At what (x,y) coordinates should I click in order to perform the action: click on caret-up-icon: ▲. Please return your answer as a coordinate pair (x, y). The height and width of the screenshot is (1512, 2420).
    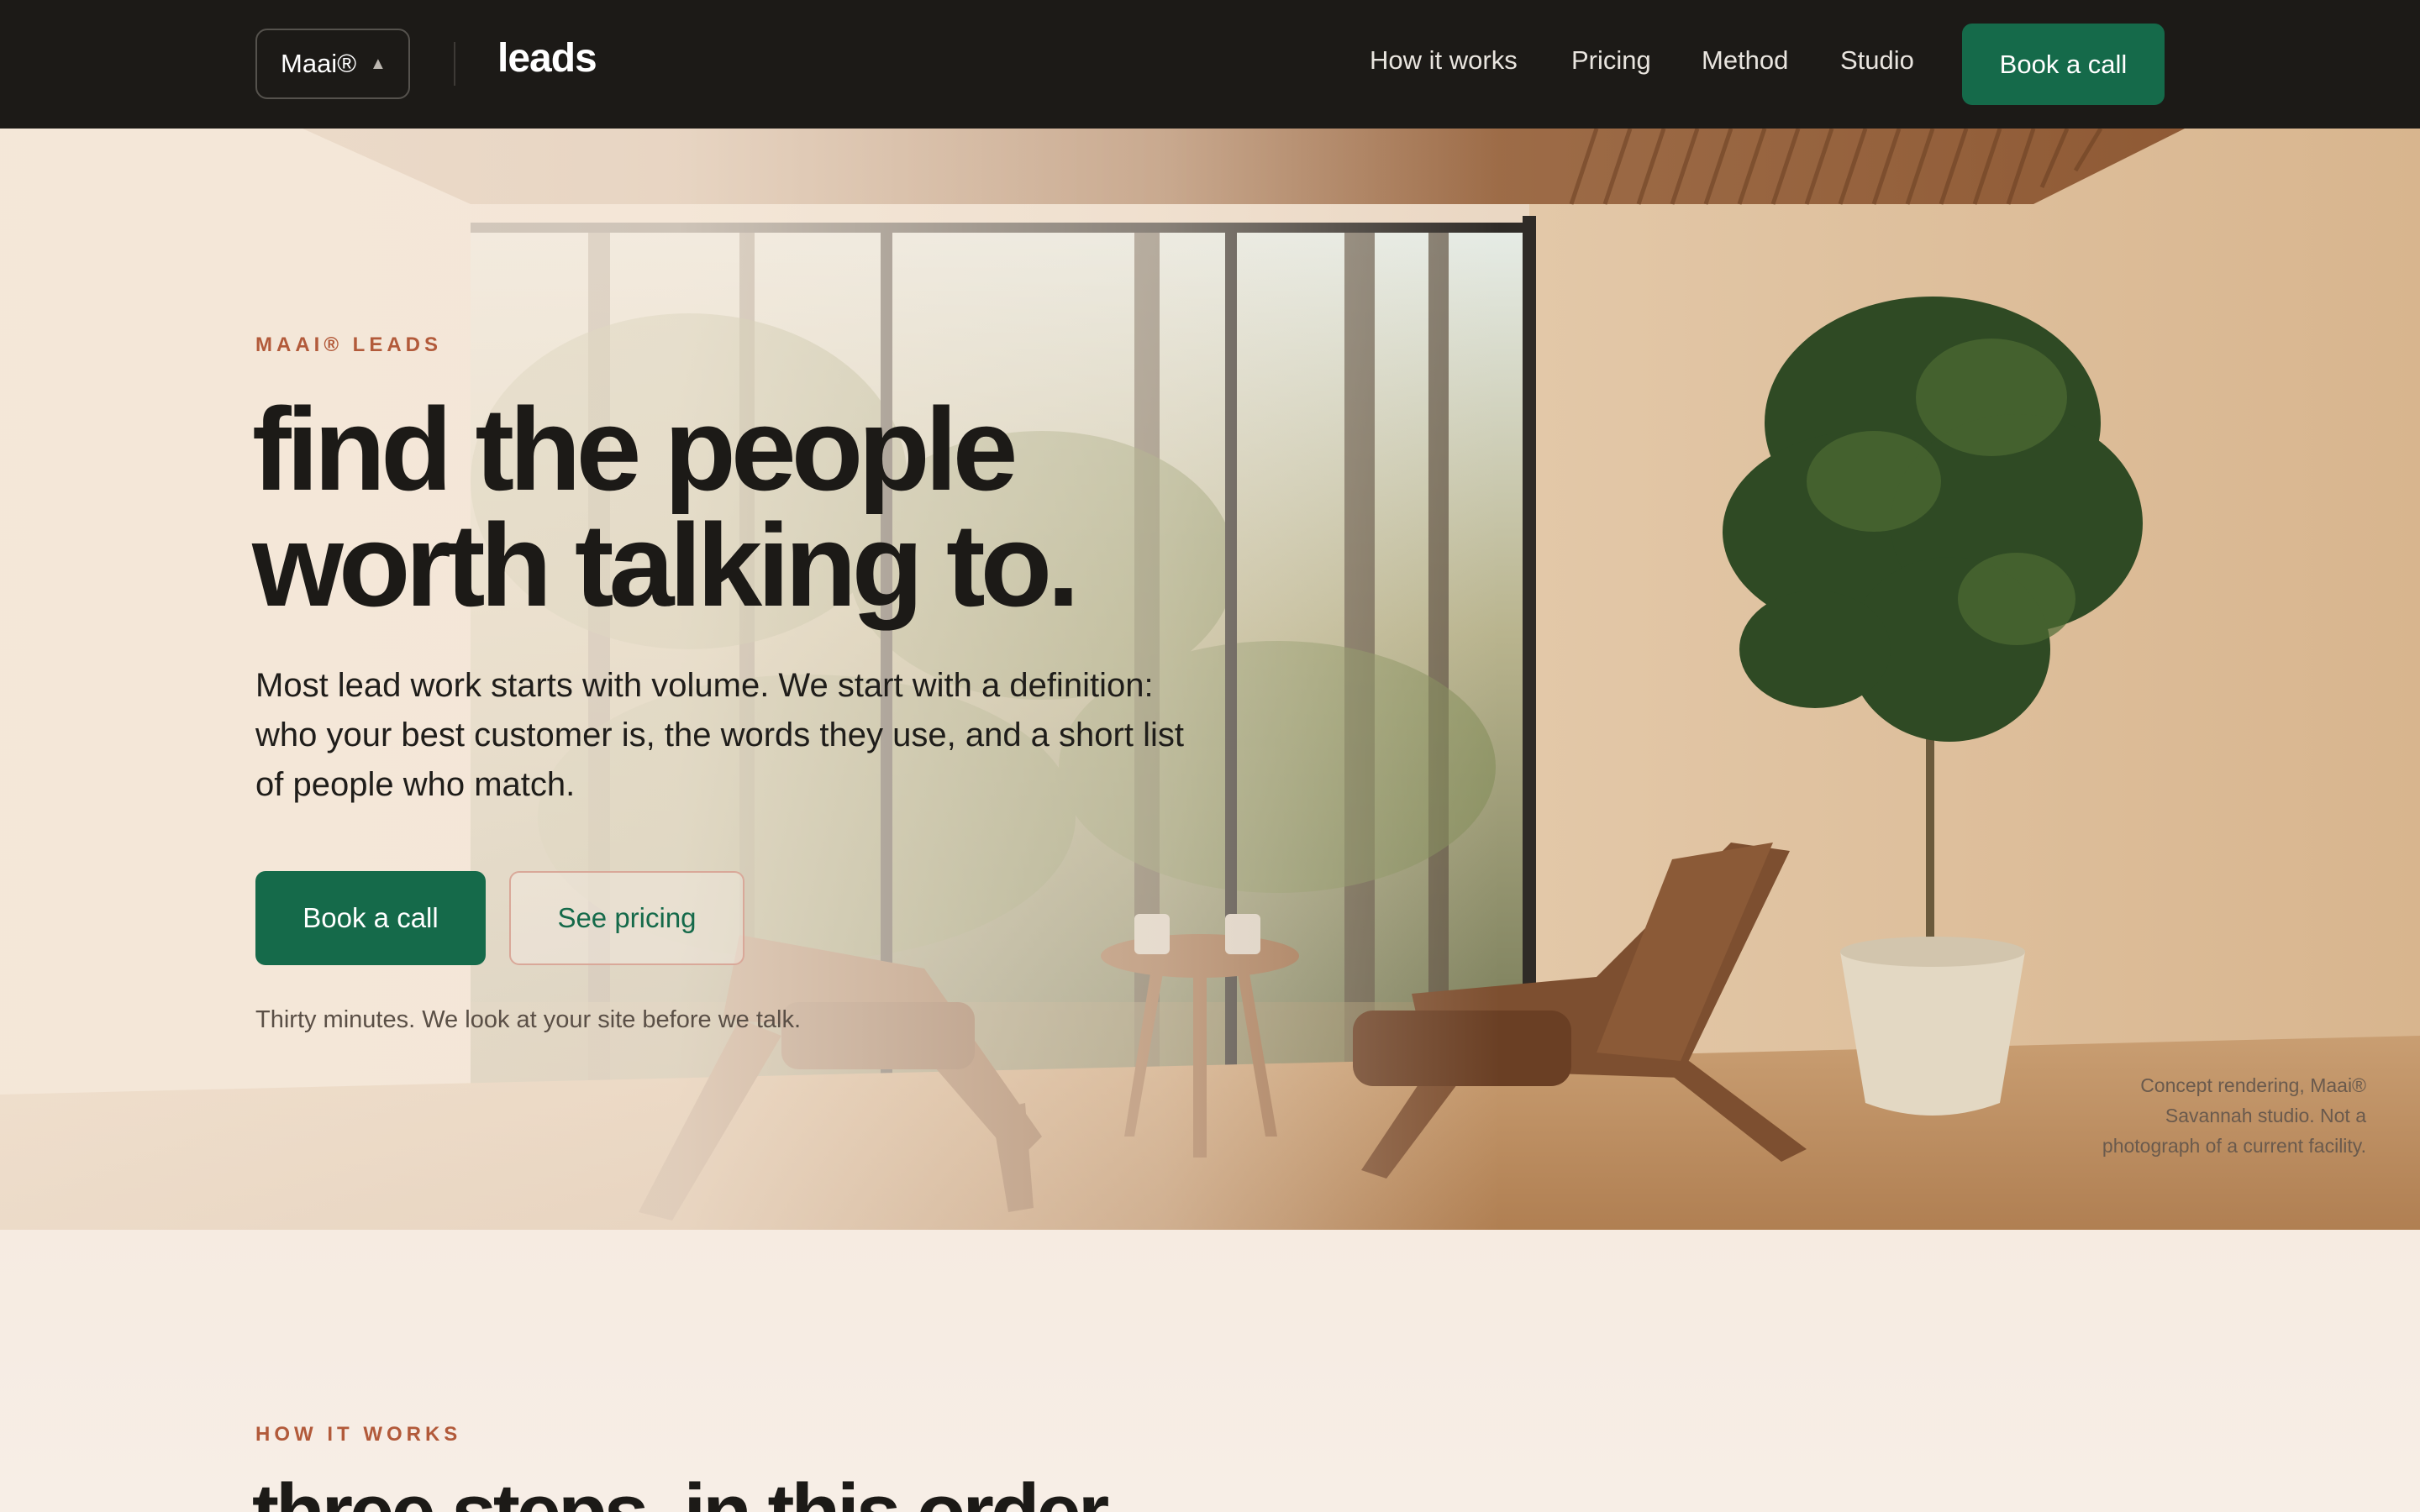
    Looking at the image, I should click on (378, 63).